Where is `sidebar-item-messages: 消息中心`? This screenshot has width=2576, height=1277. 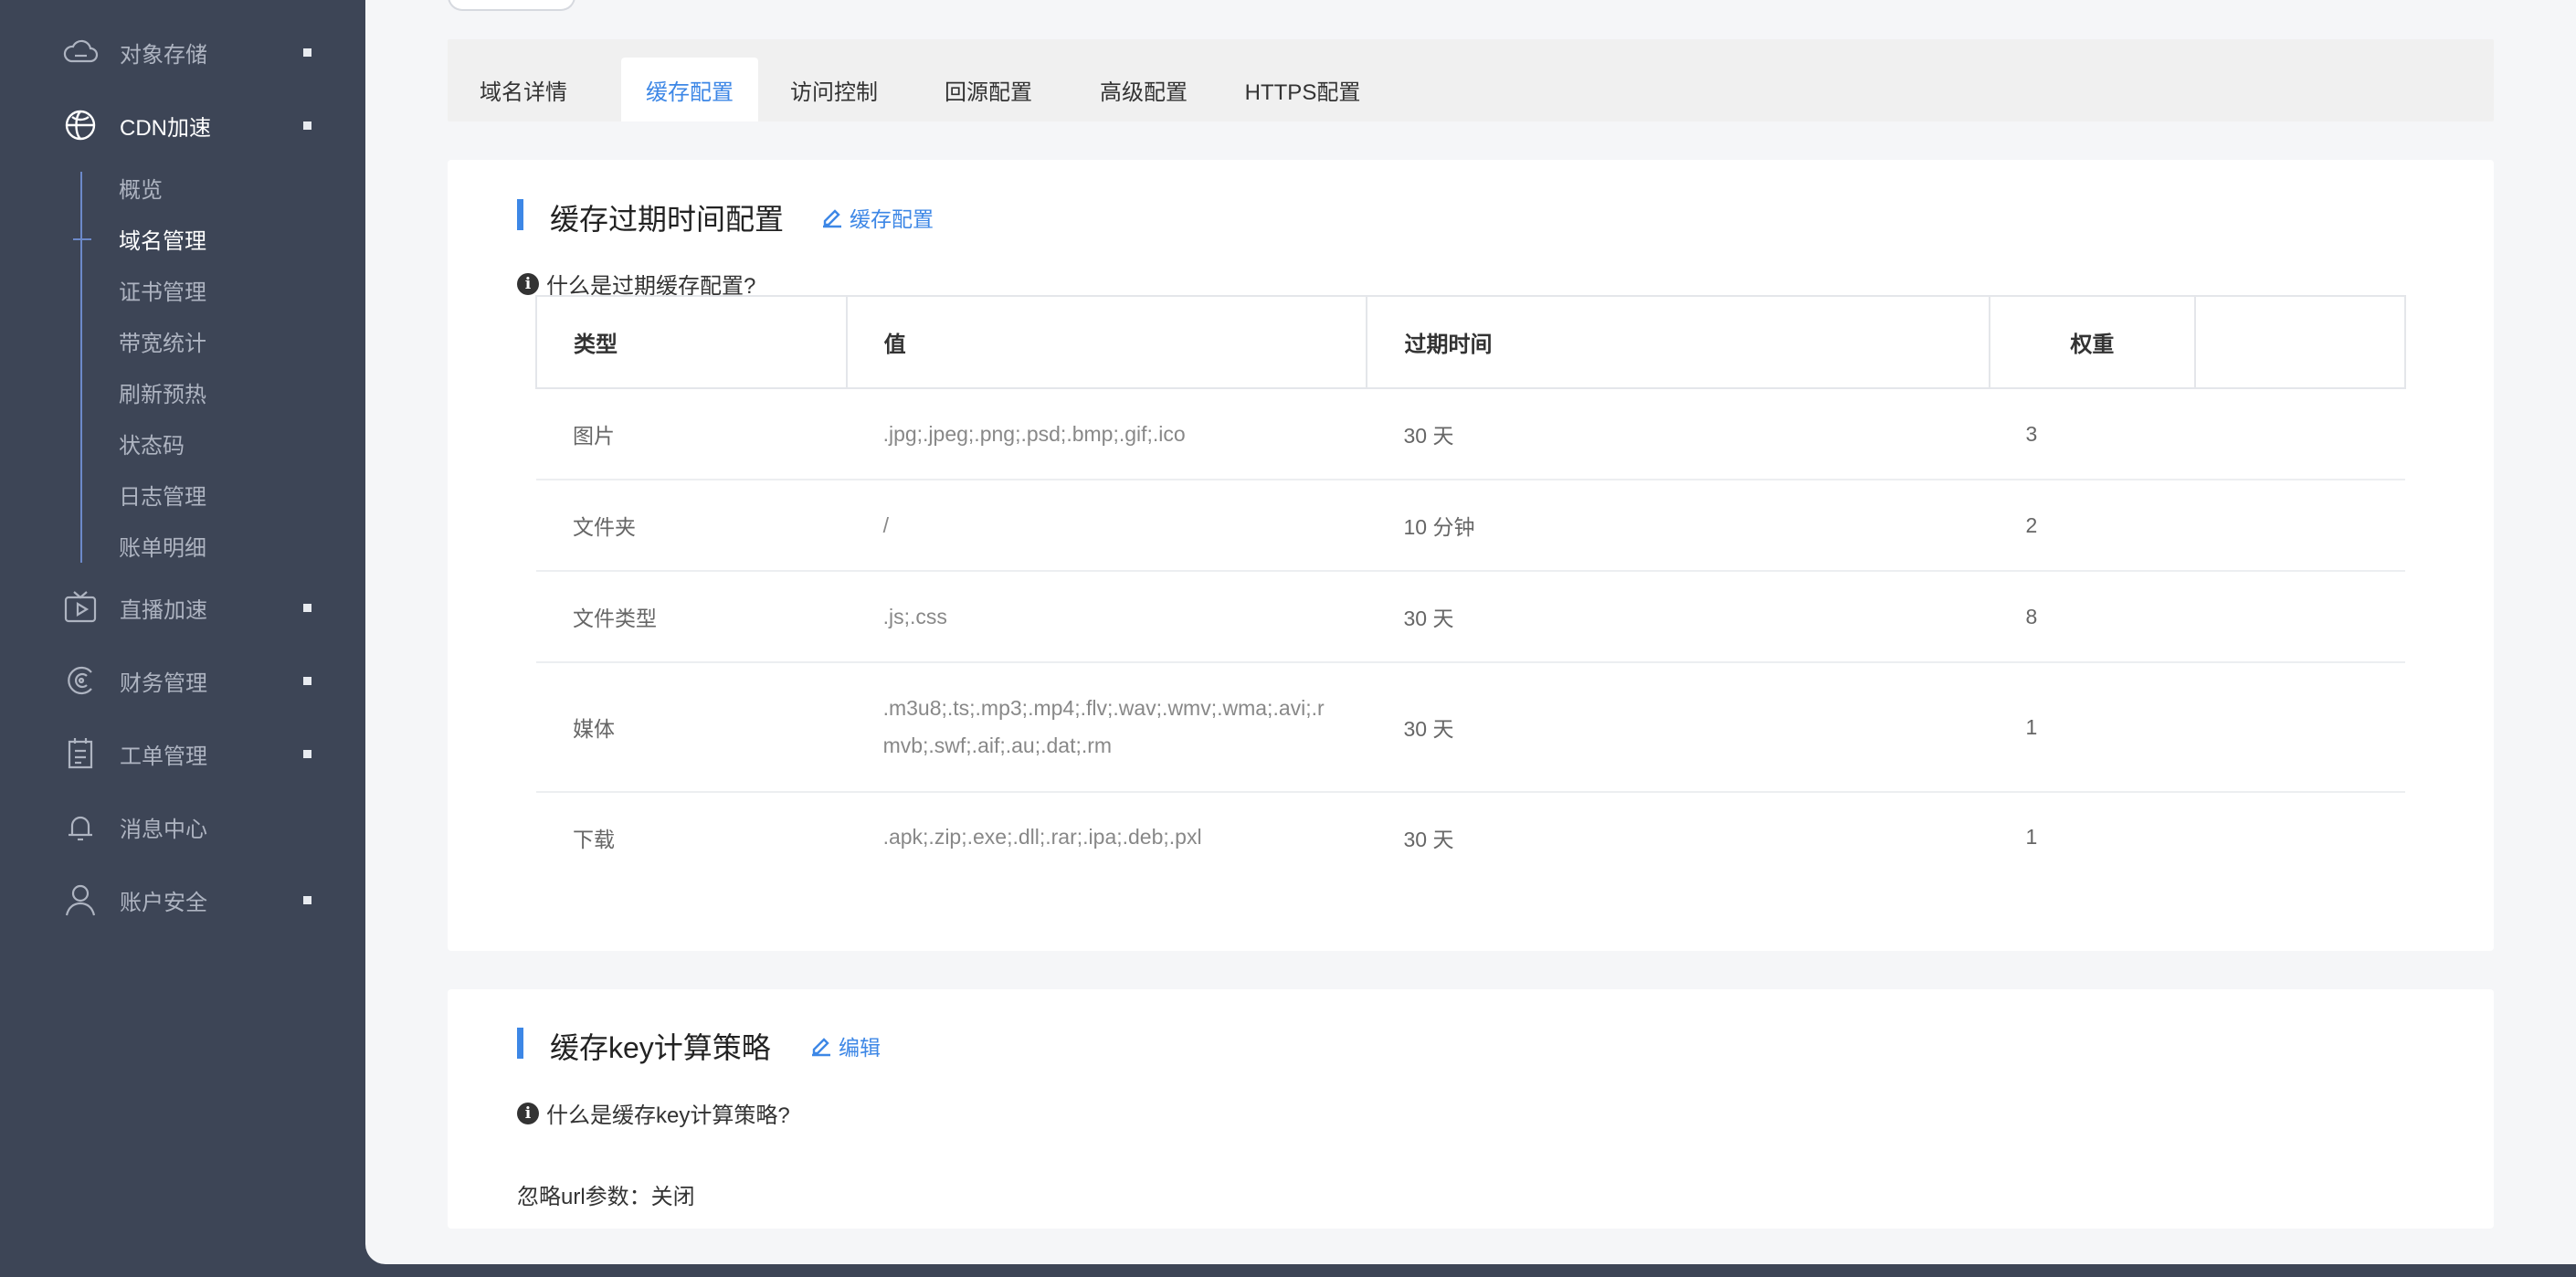 sidebar-item-messages: 消息中心 is located at coordinates (182, 826).